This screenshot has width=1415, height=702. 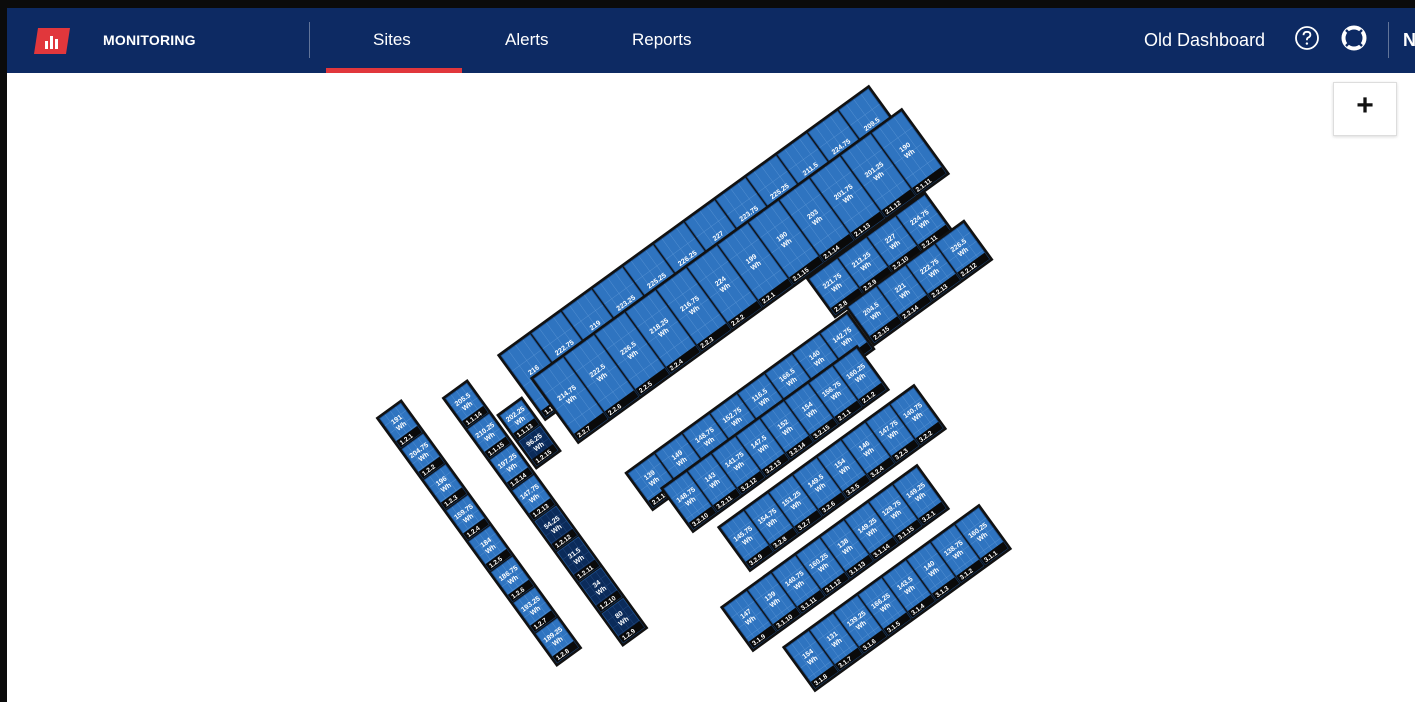 I want to click on zoom-in-button: +, so click(x=1365, y=109).